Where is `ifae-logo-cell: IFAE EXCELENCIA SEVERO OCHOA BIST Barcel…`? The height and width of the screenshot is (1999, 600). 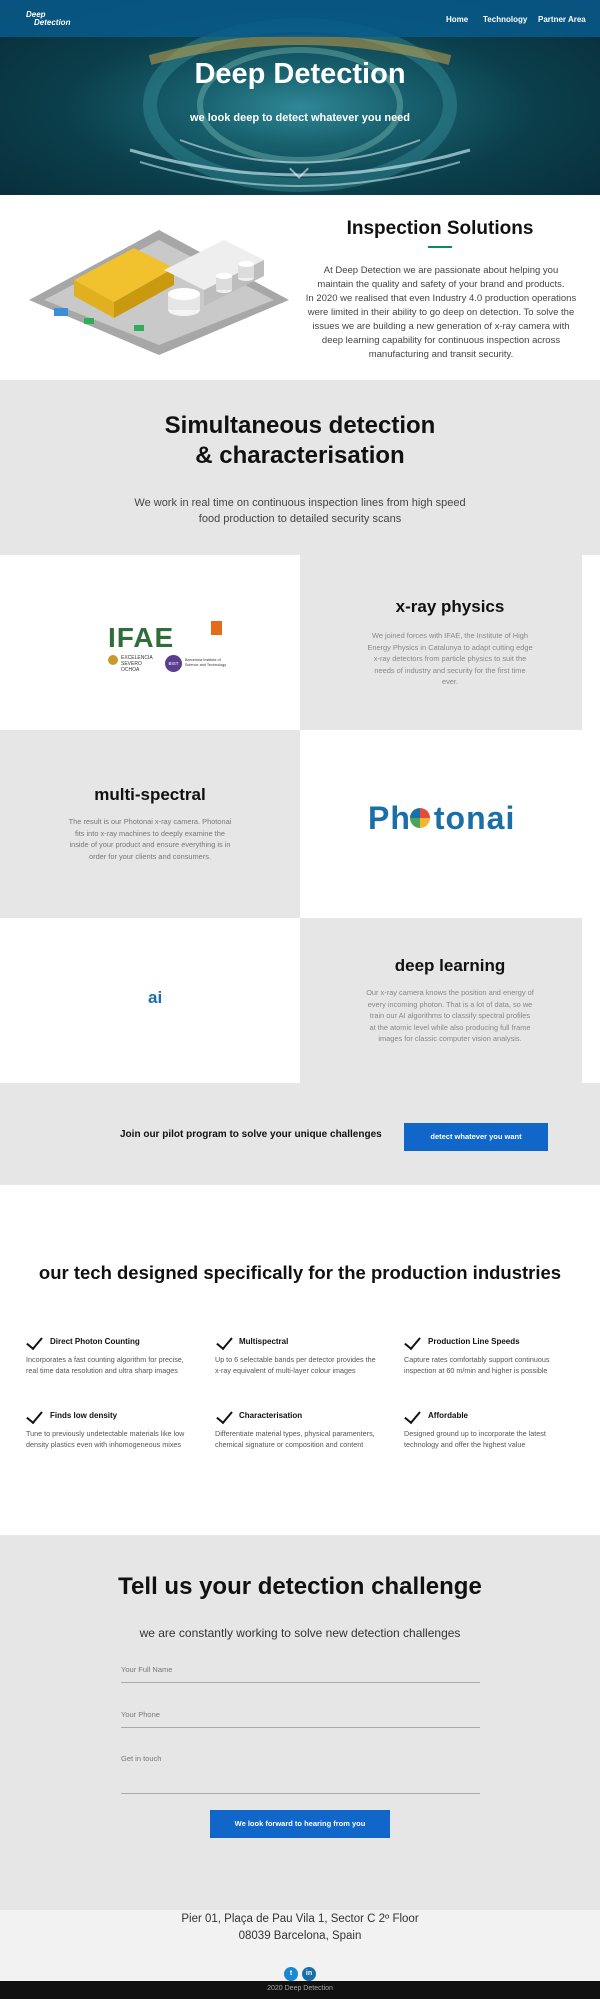
ifae-logo-cell: IFAE EXCELENCIA SEVERO OCHOA BIST Barcel… is located at coordinates (150, 642).